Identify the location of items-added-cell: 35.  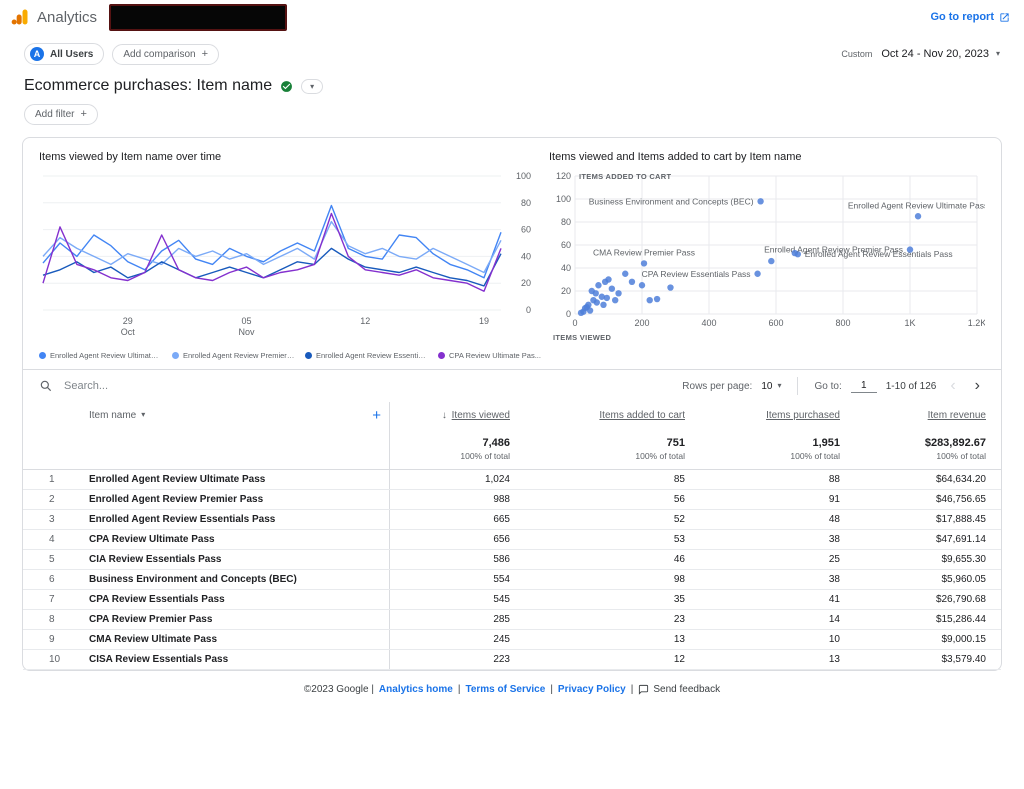
(679, 599).